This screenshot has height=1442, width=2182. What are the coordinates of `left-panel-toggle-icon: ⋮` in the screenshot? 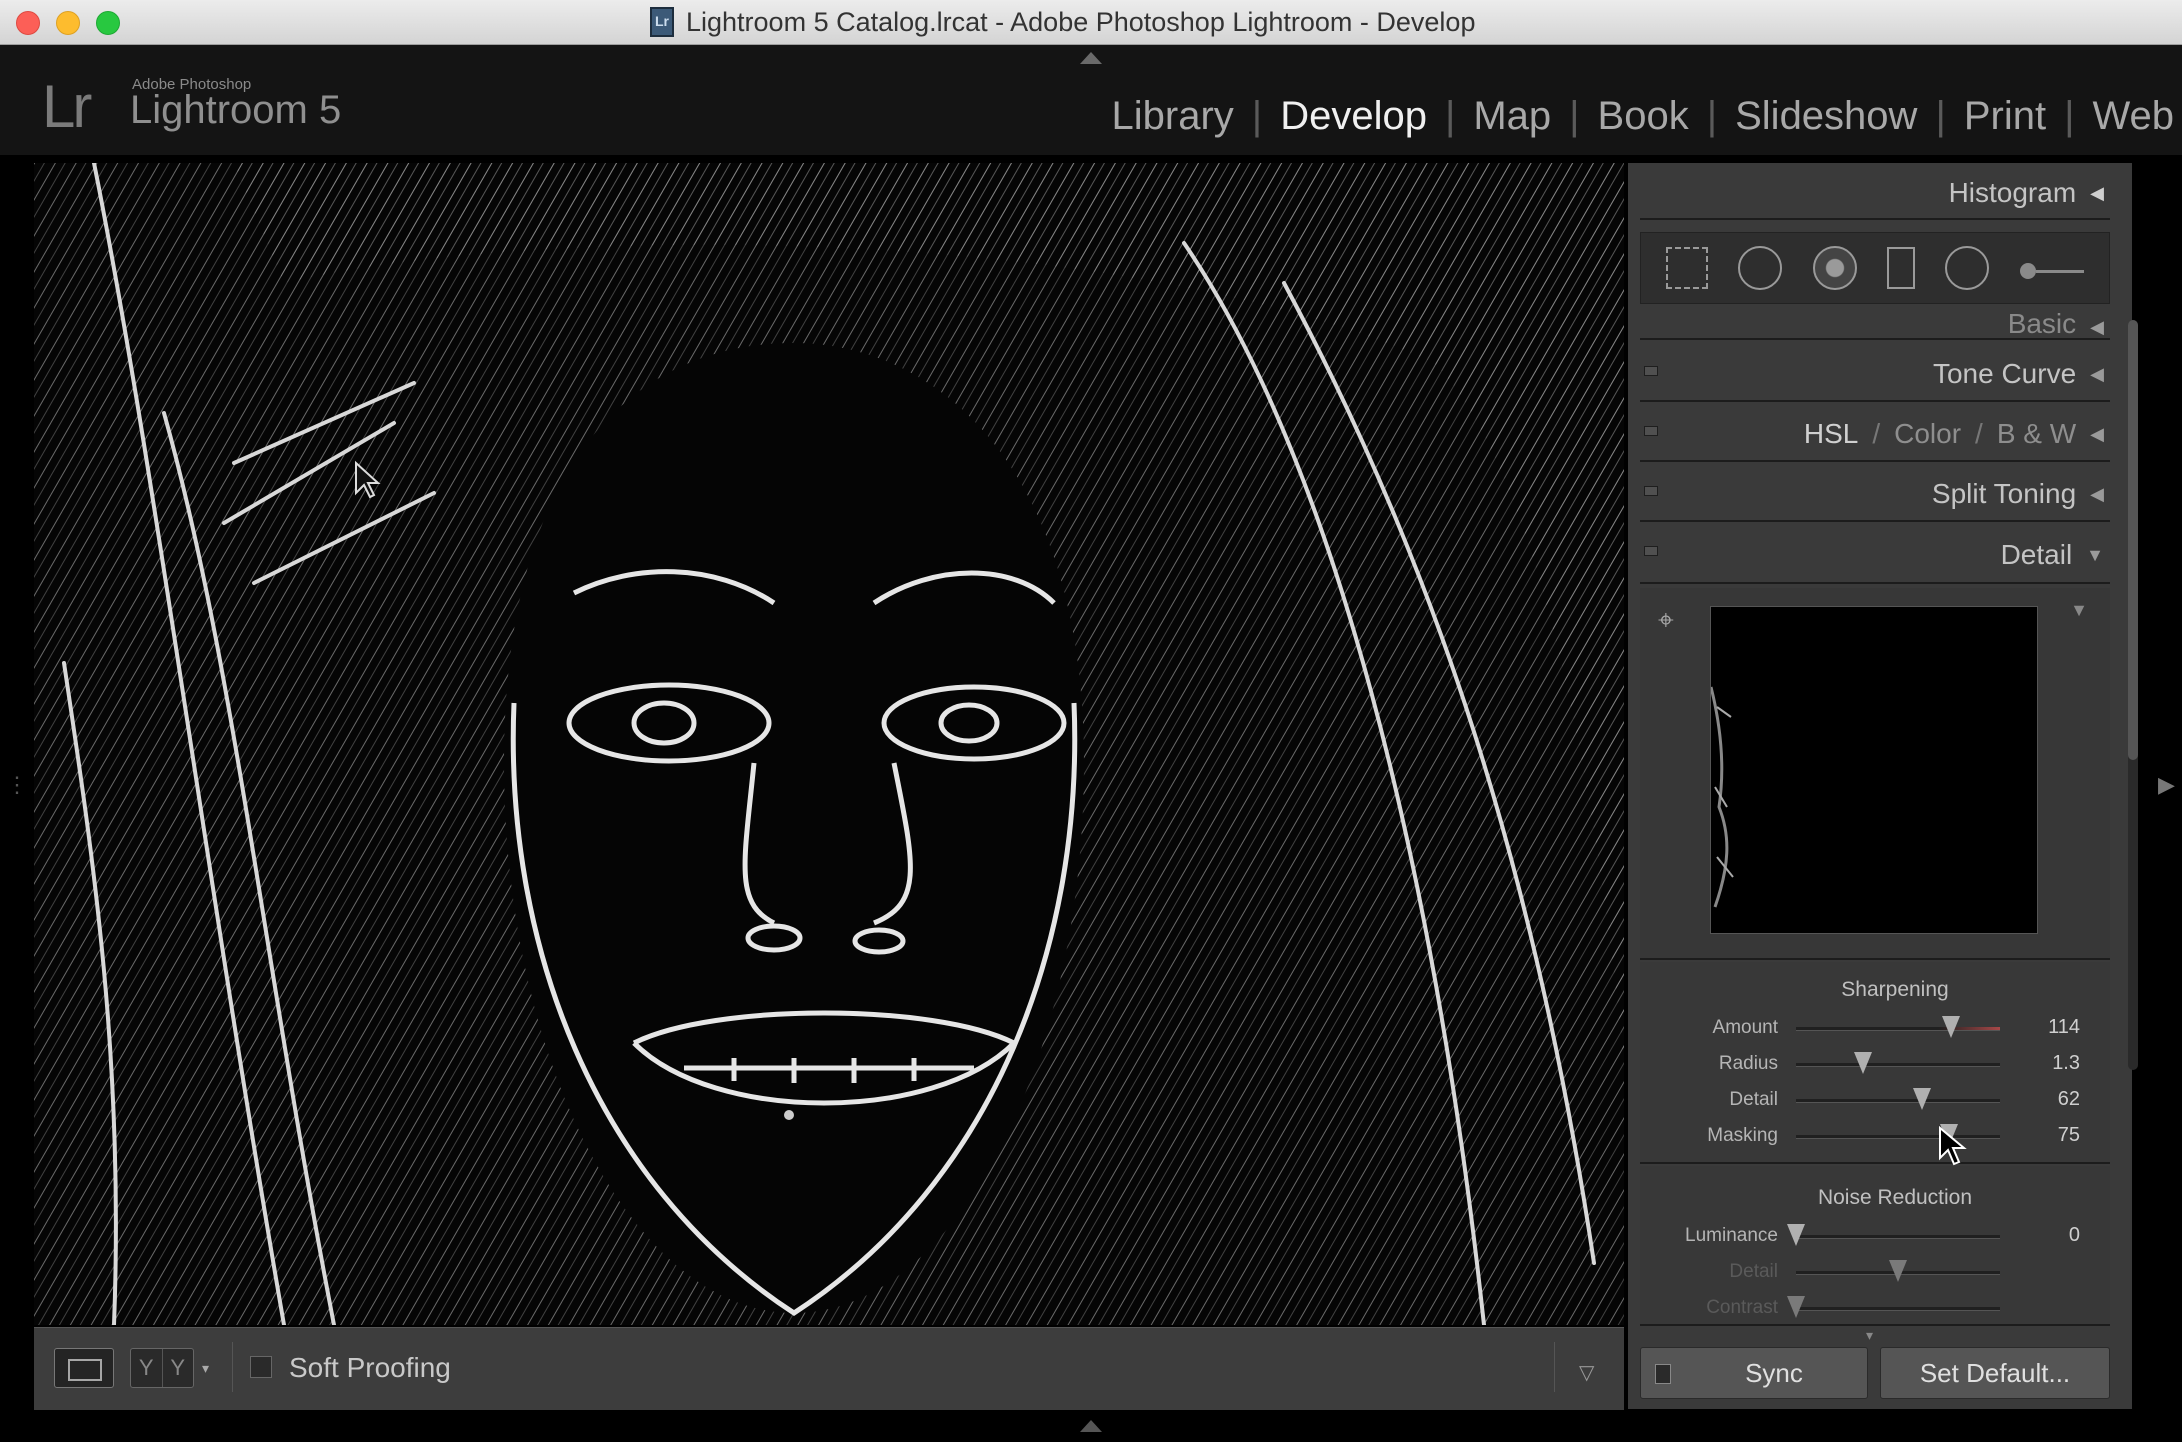 It's located at (17, 785).